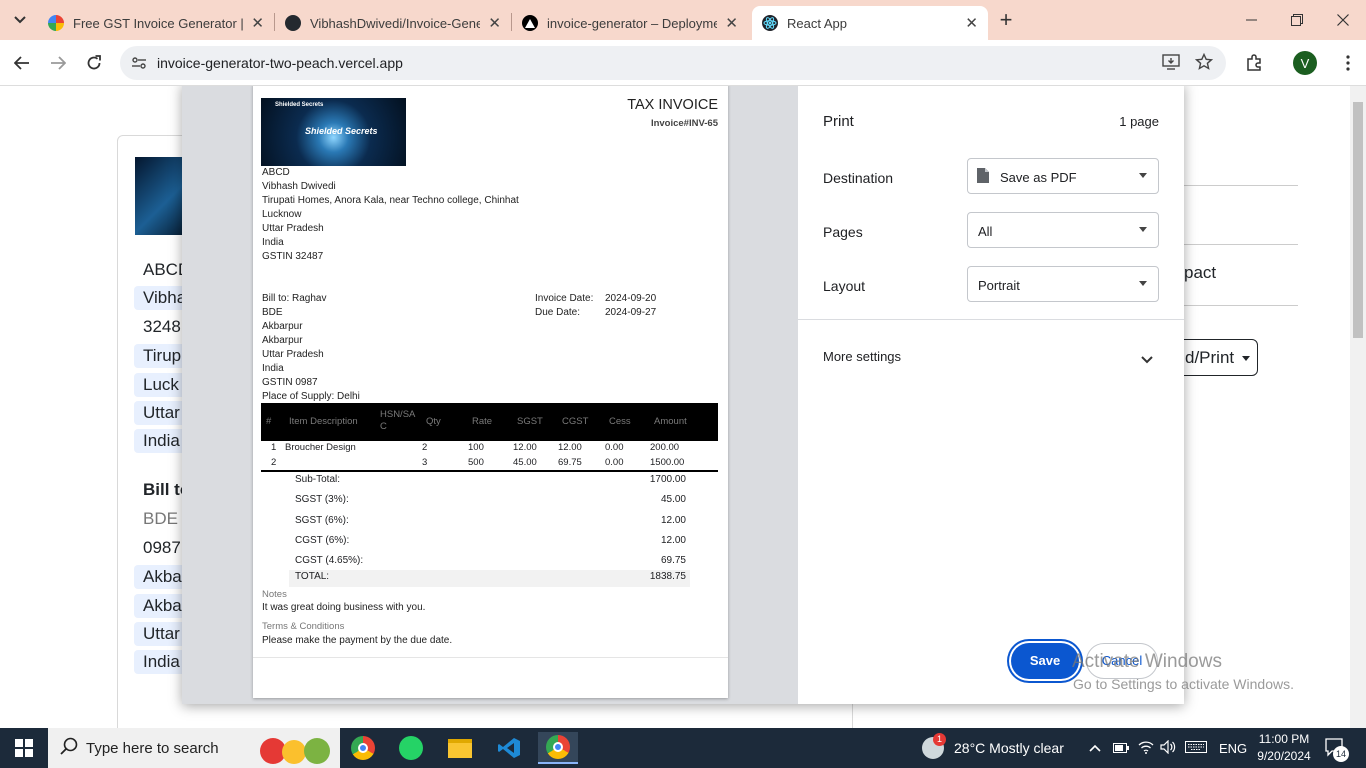 Image resolution: width=1366 pixels, height=768 pixels. What do you see at coordinates (843, 232) in the screenshot?
I see `pages-label: Pages` at bounding box center [843, 232].